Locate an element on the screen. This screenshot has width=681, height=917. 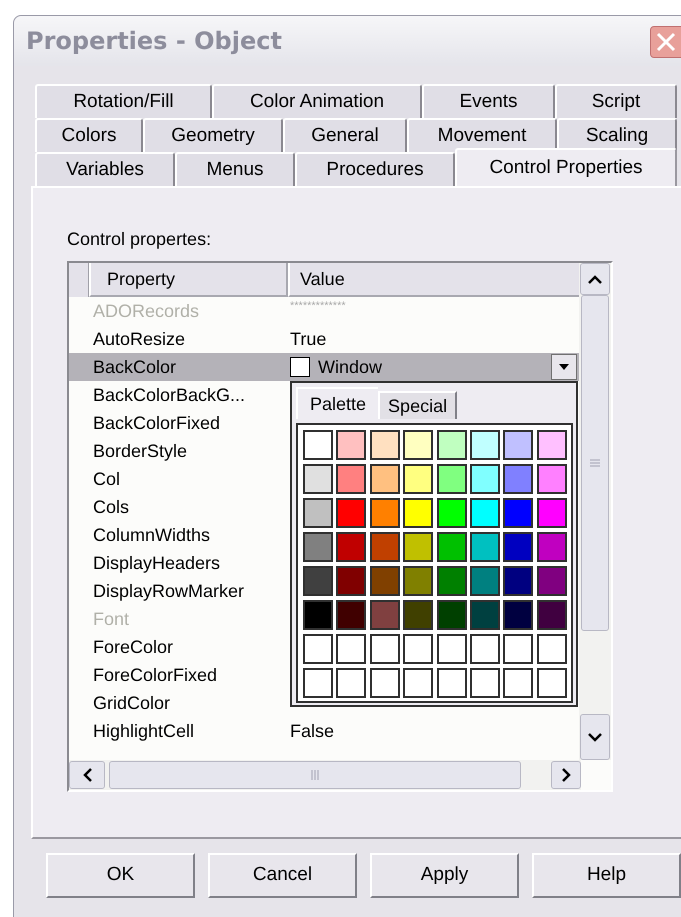
tab: Variables is located at coordinates (105, 169).